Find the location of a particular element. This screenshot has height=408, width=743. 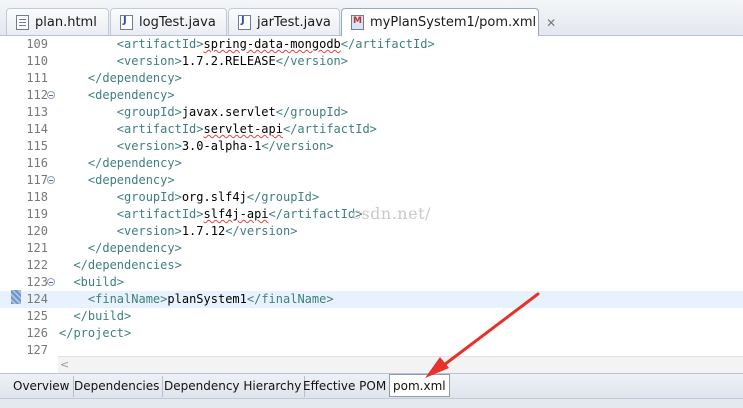

code-line: 114 <artifactId>servlet-api</artifactId> is located at coordinates (371, 129).